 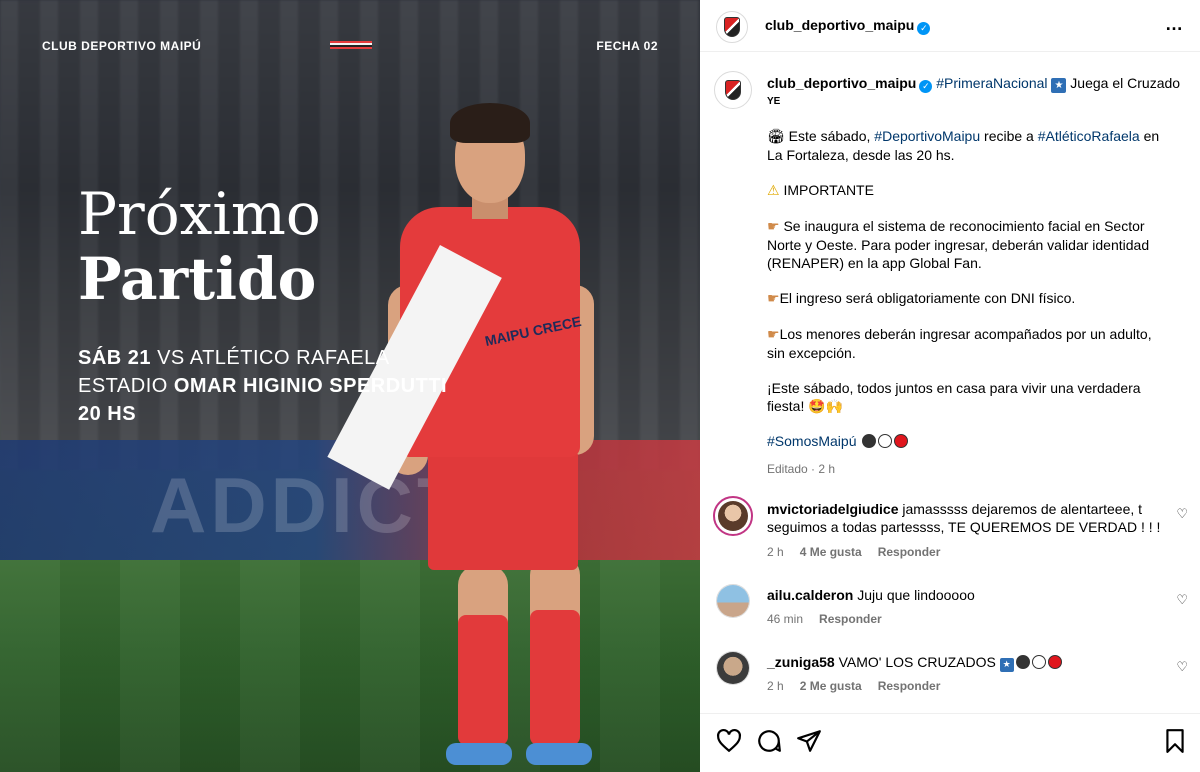 I want to click on share-icon, so click(x=809, y=741).